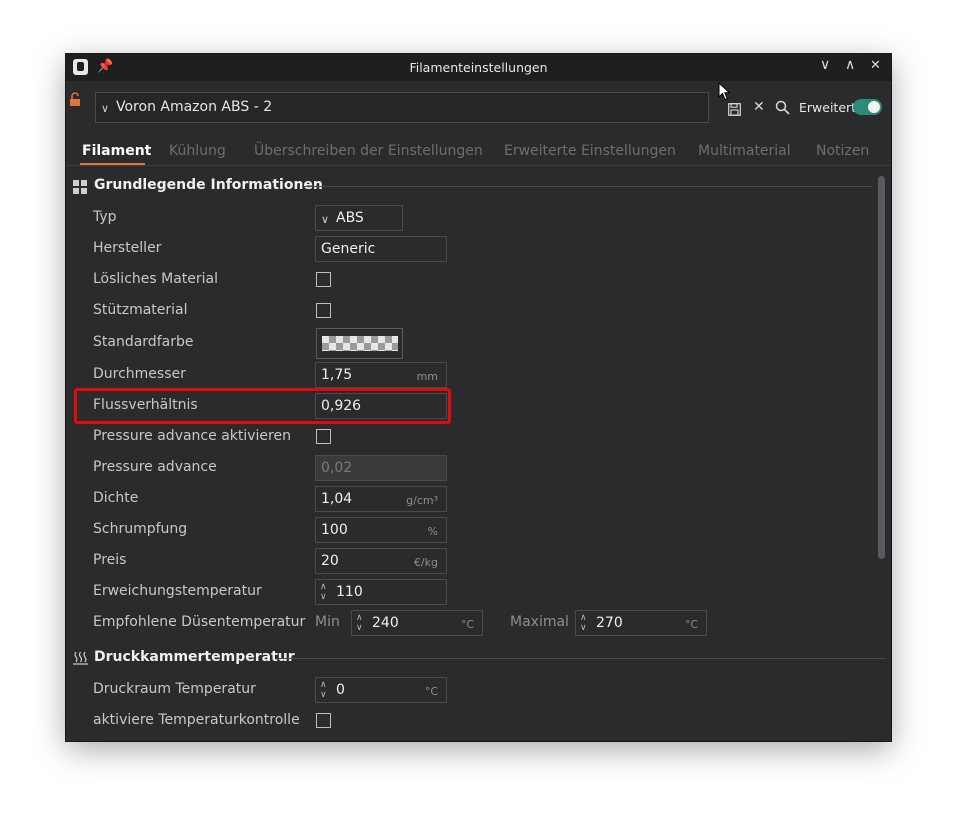 Image resolution: width=958 pixels, height=820 pixels. Describe the element at coordinates (337, 468) in the screenshot. I see `pa-value: 0,02` at that location.